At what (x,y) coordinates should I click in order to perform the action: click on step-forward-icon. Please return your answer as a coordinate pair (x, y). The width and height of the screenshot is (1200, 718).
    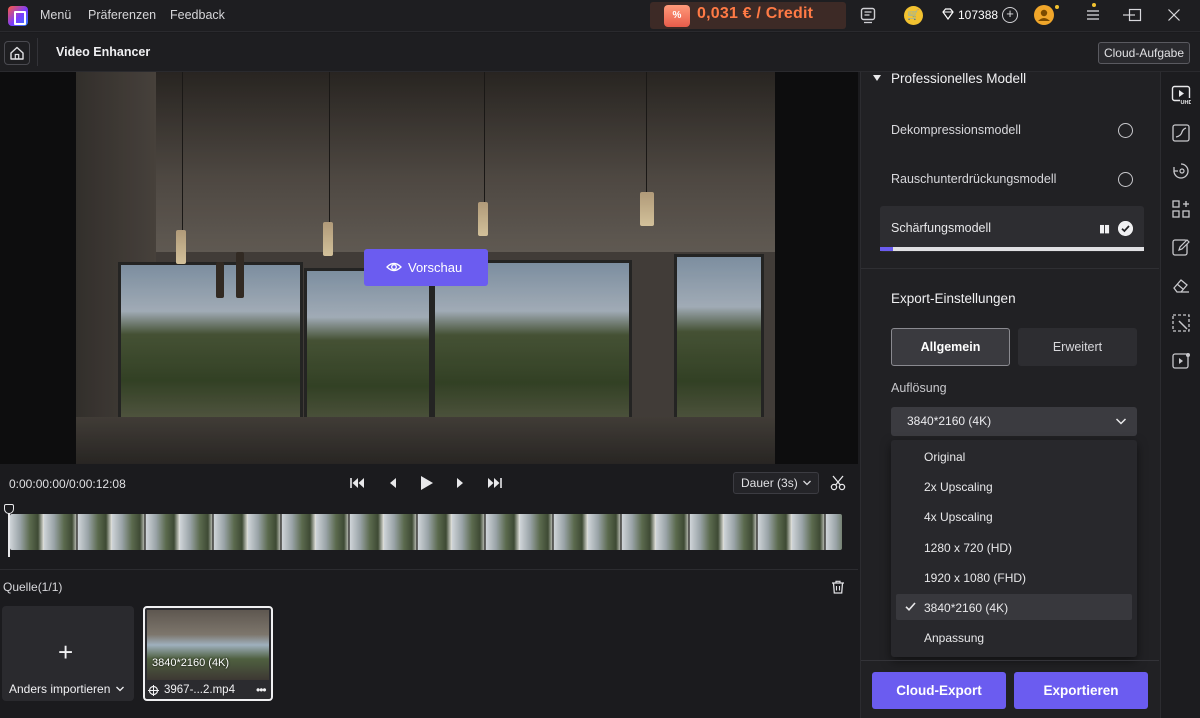
    Looking at the image, I should click on (460, 483).